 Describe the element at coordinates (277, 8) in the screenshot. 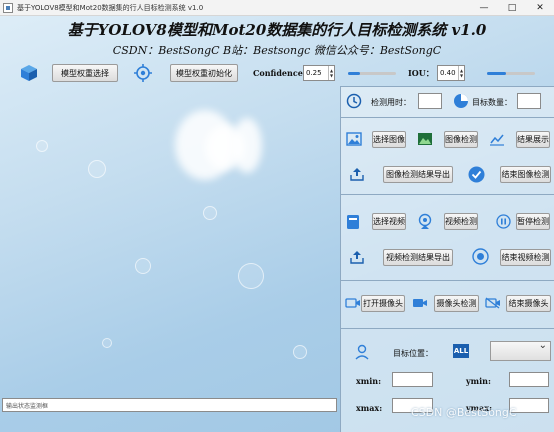

I see `title-bar: 基于YOLOV8模型和Mot20数据集的行人目标检测系统 v1.0 — □ ✕` at that location.